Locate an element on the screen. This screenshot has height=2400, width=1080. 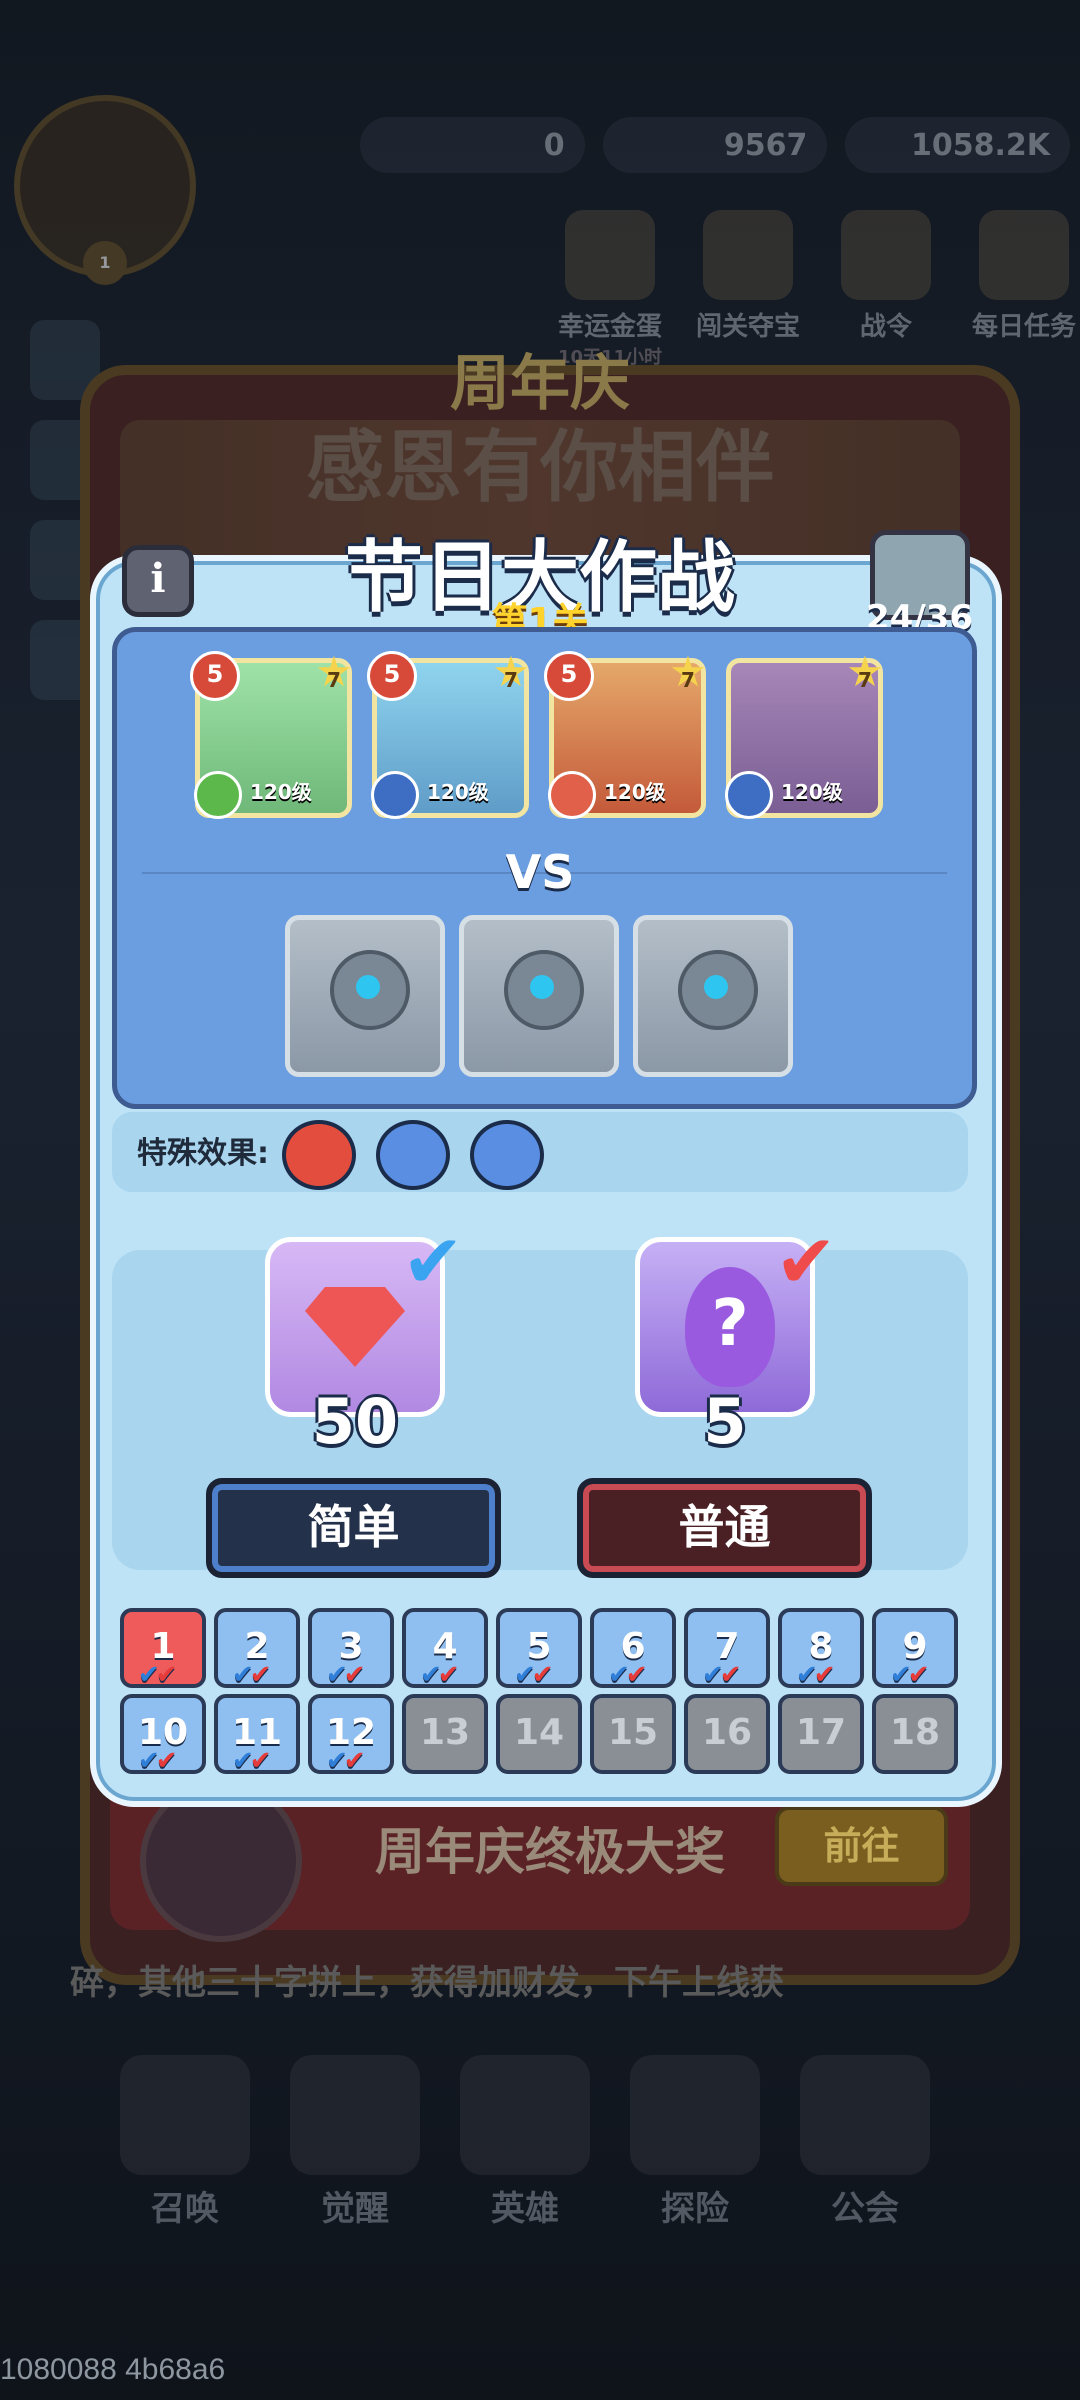
event-subtitle: 感恩有你相伴 is located at coordinates (539, 468).